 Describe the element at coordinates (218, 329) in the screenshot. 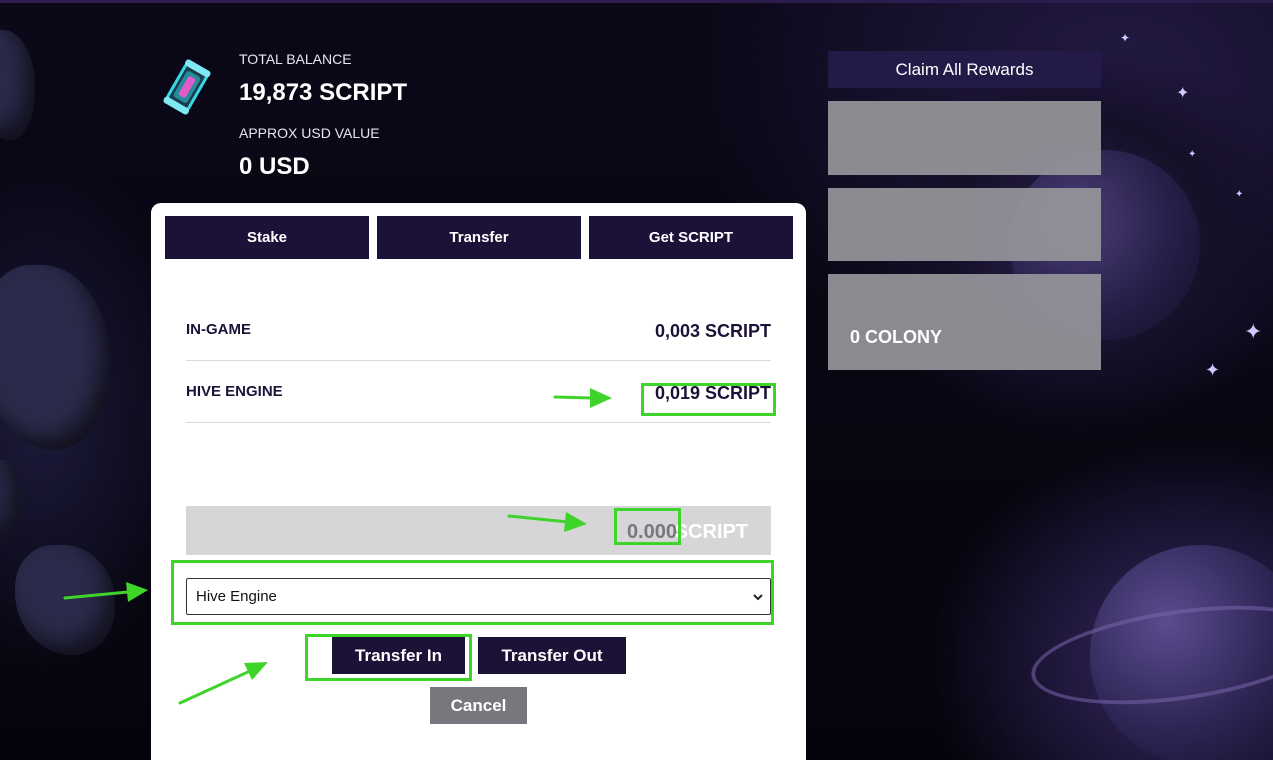

I see `row-label: IN-GAME` at that location.